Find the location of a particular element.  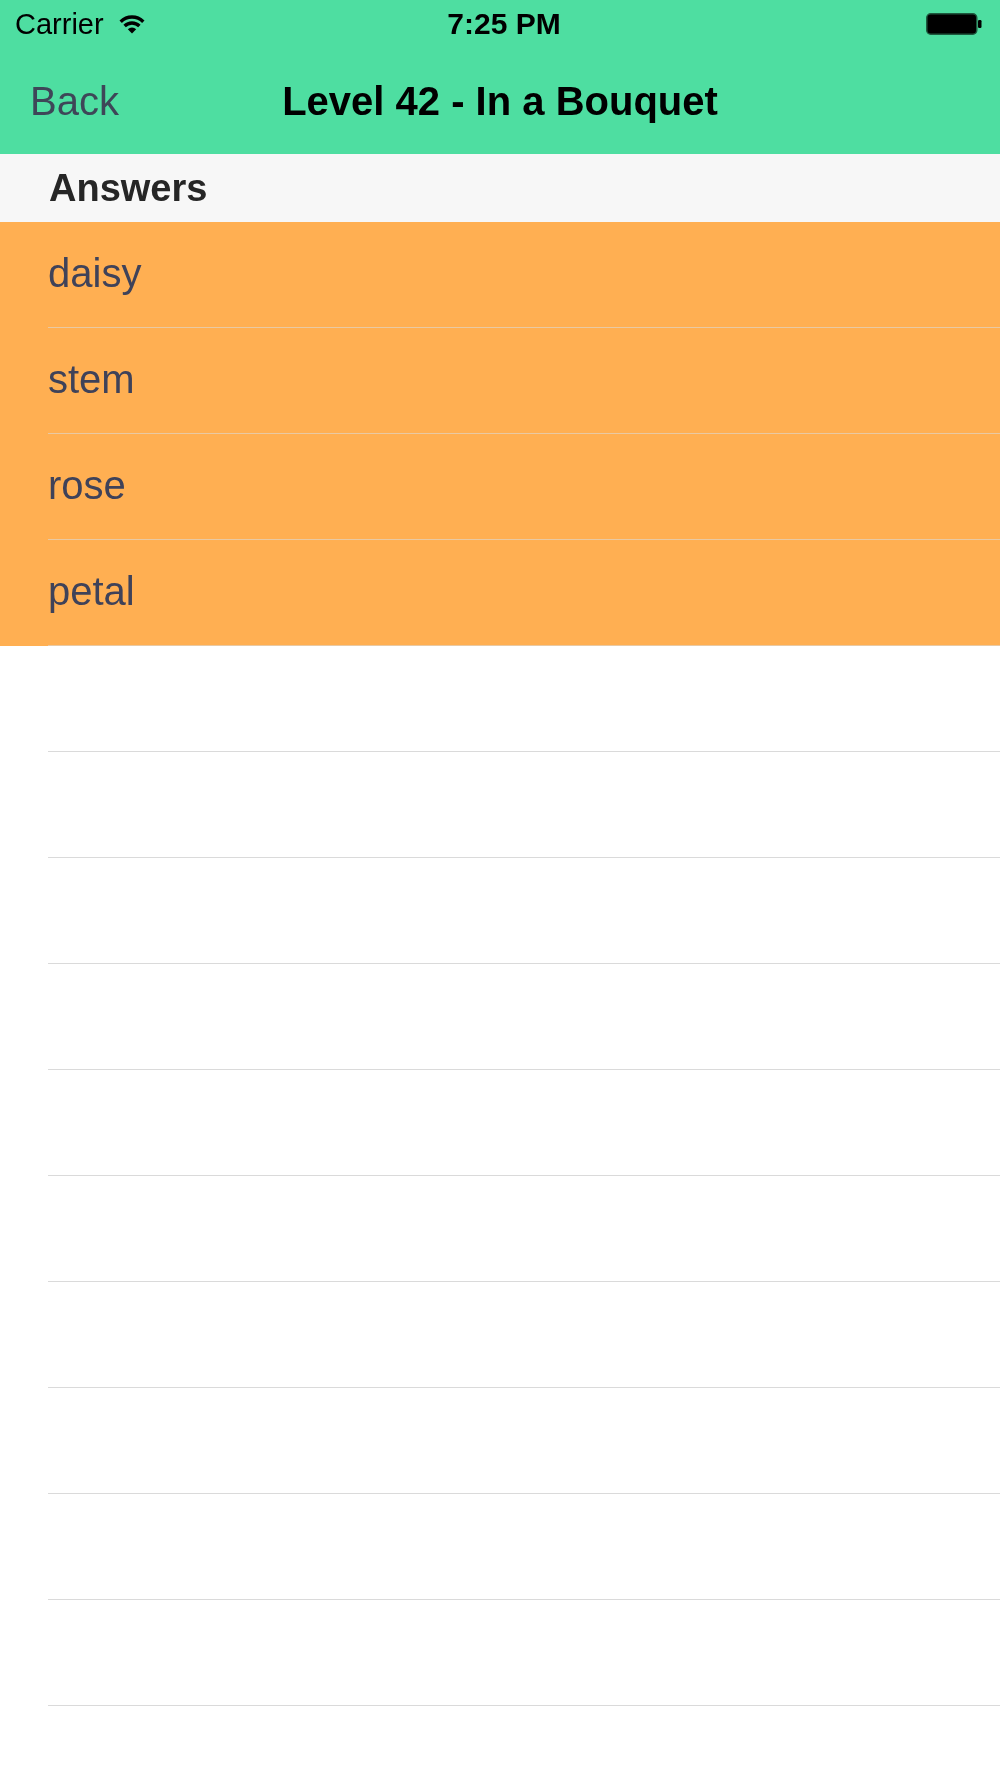

status-time: 7:25 PM is located at coordinates (503, 24).